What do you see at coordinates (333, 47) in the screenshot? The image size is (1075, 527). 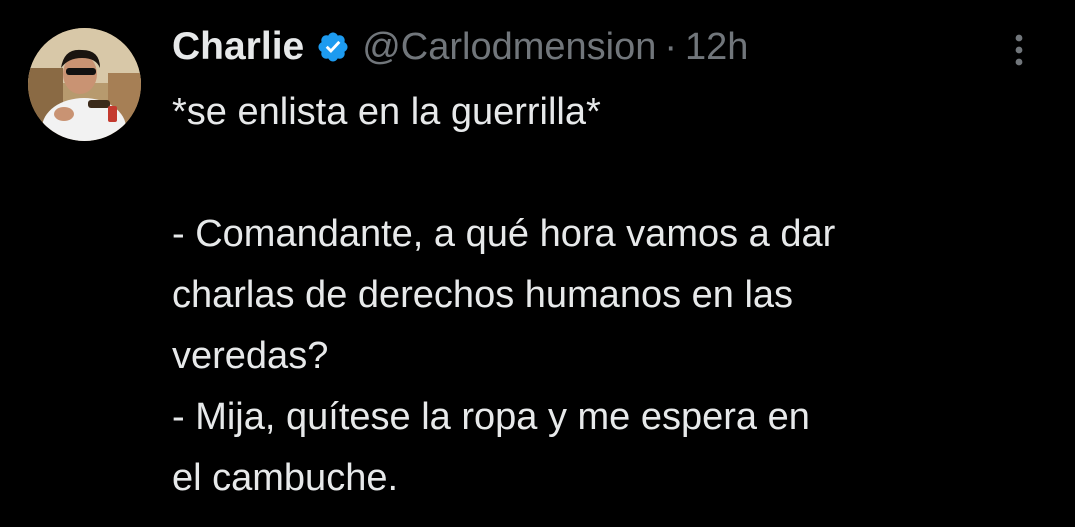 I see `verified-badge-icon` at bounding box center [333, 47].